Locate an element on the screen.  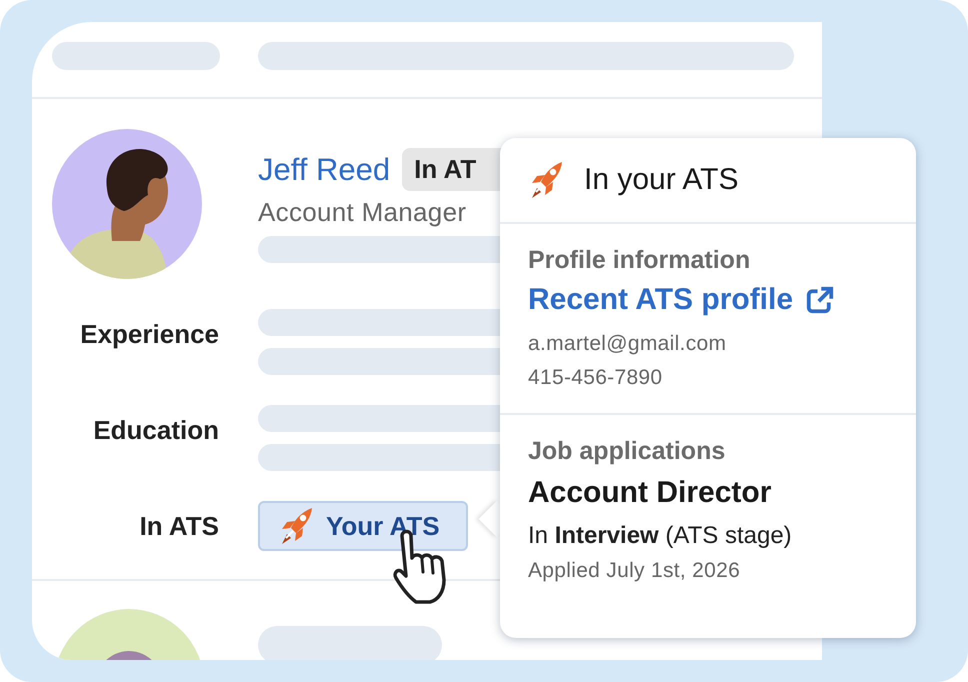
candidate-name: Jeff Reed is located at coordinates (324, 170).